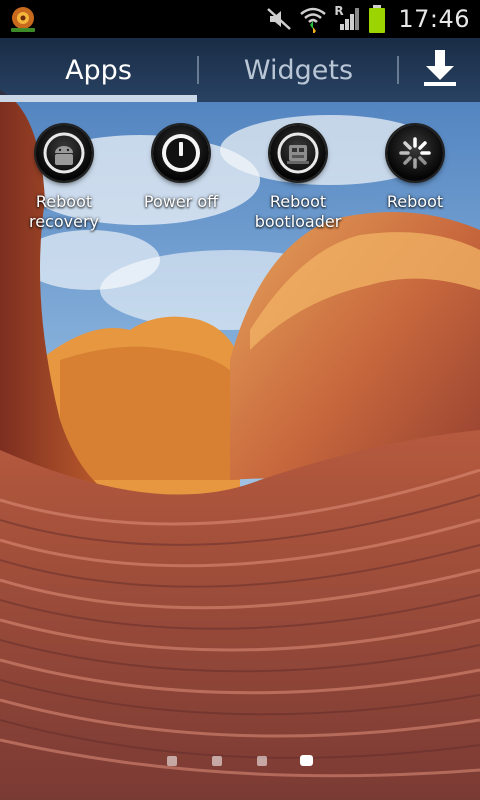 The height and width of the screenshot is (800, 480). What do you see at coordinates (98, 70) in the screenshot?
I see `tab-apps: Apps` at bounding box center [98, 70].